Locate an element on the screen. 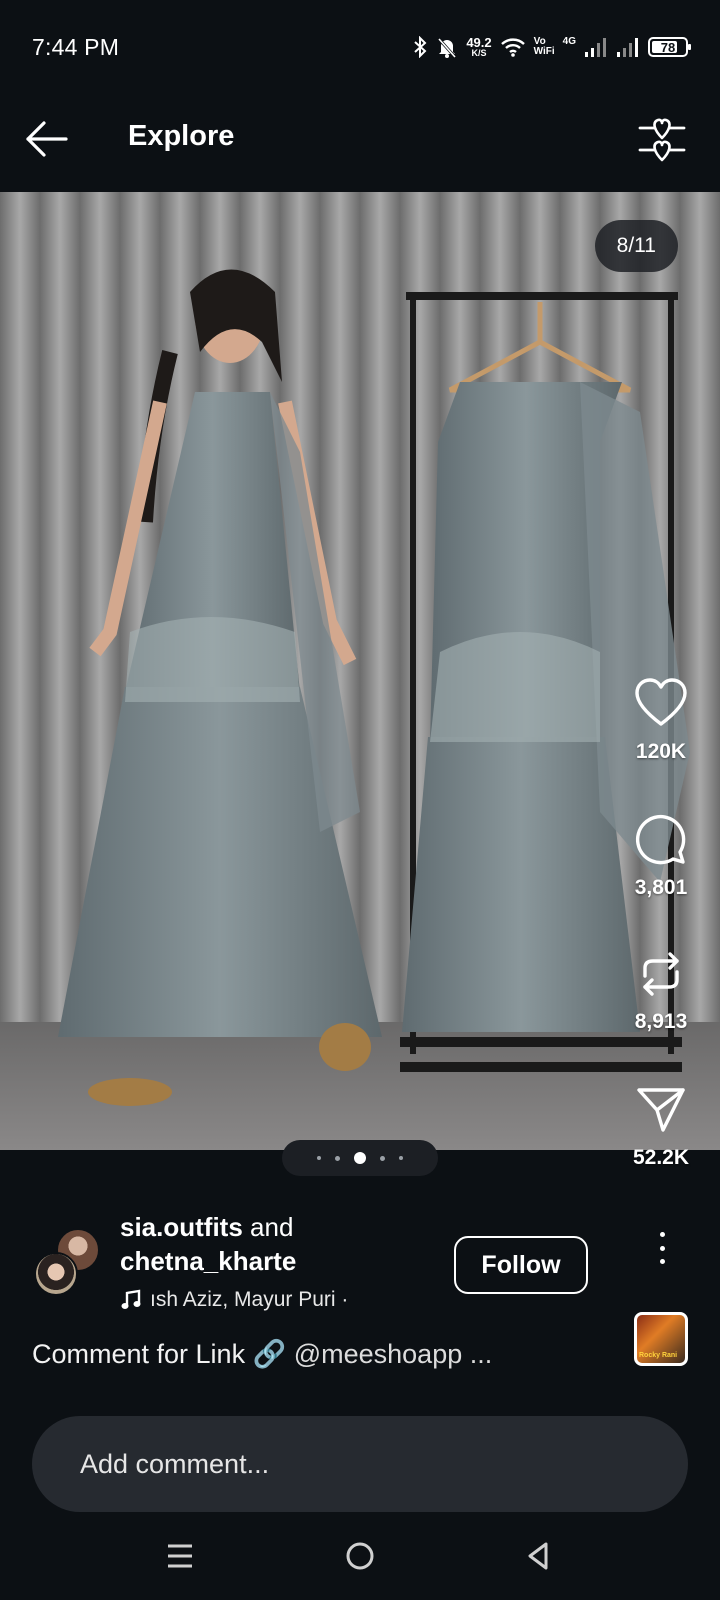 The image size is (720, 1600). image-counter: 8/11 is located at coordinates (636, 246).